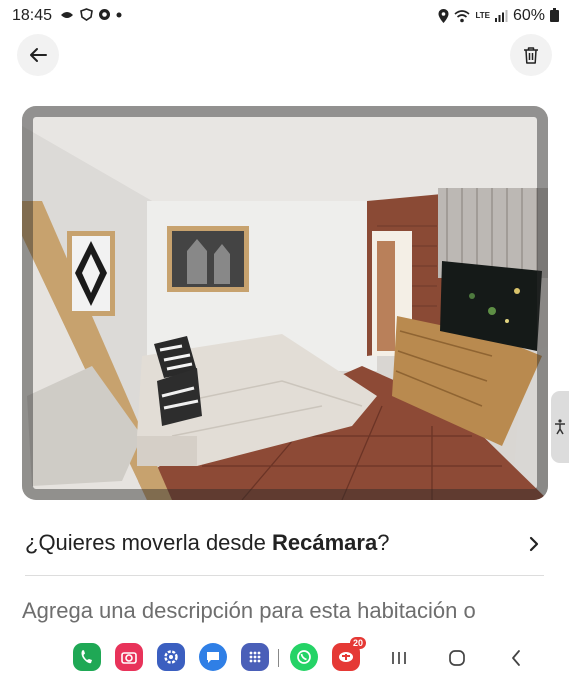 Image resolution: width=569 pixels, height=683 pixels. I want to click on apps-grid-icon, so click(255, 657).